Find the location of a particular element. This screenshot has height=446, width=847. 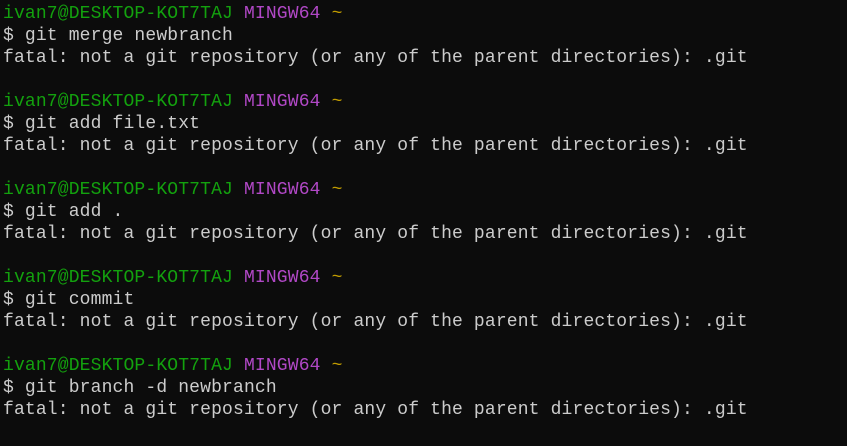

command-line: $ git commit is located at coordinates (375, 300).